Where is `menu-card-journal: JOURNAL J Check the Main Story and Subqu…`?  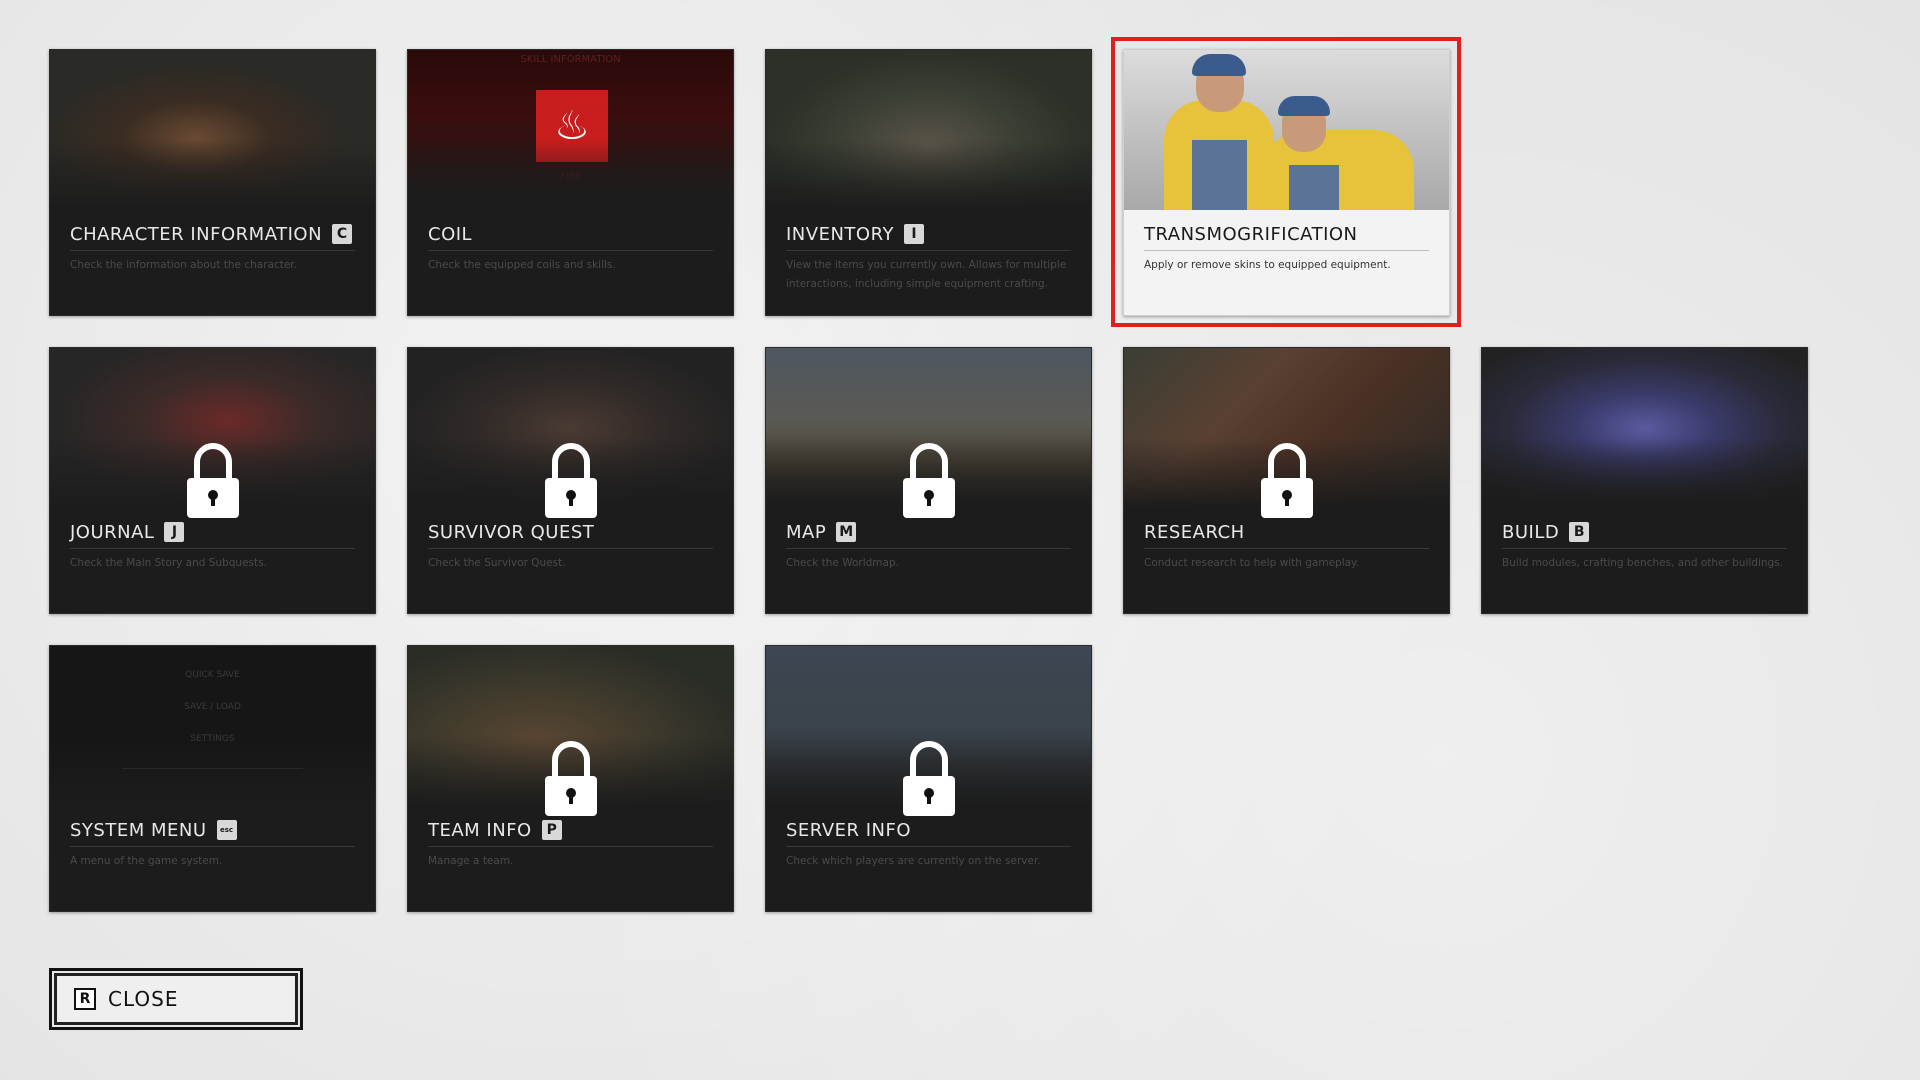 menu-card-journal: JOURNAL J Check the Main Story and Subqu… is located at coordinates (212, 480).